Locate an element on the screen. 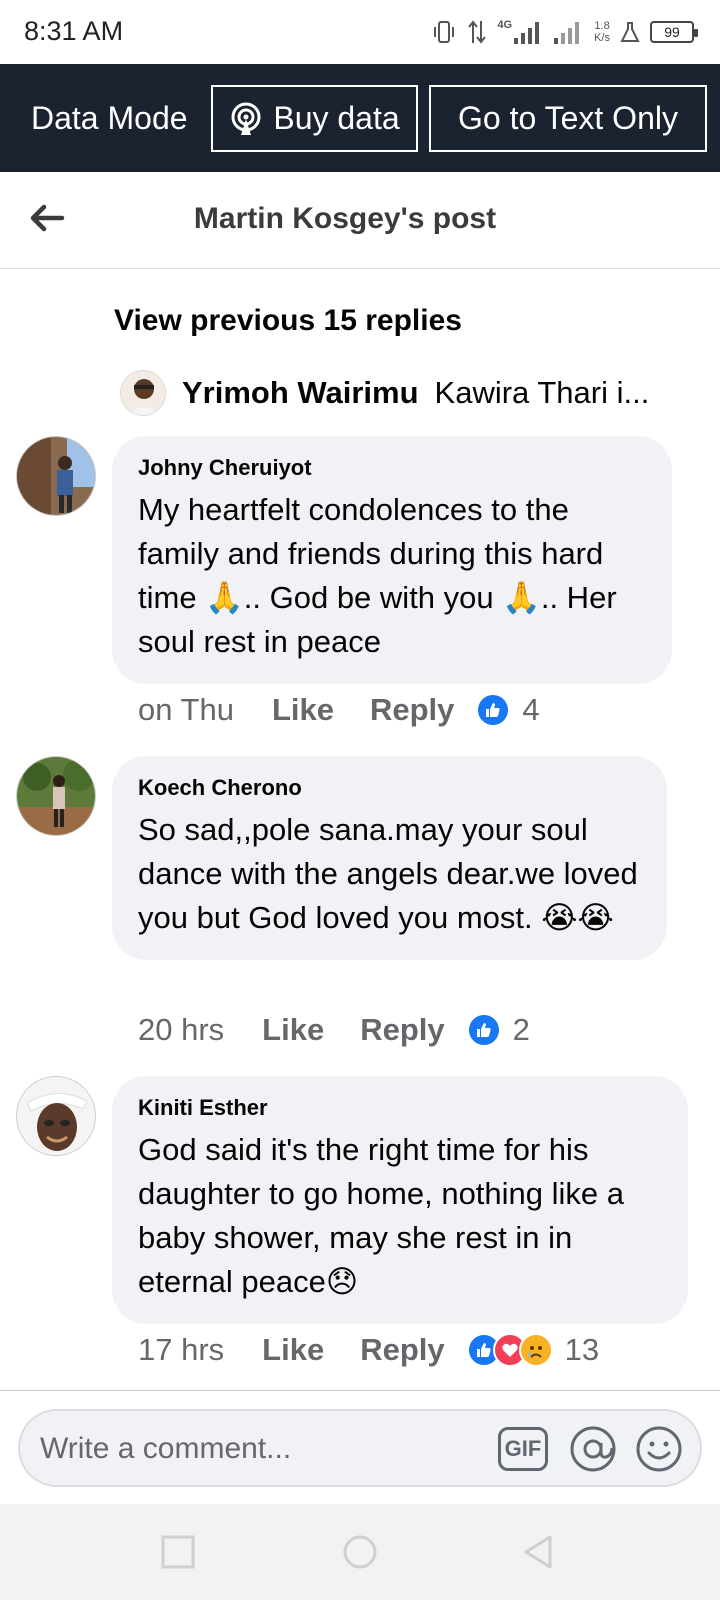 The image size is (720, 1600). battery-level: 99 is located at coordinates (672, 32).